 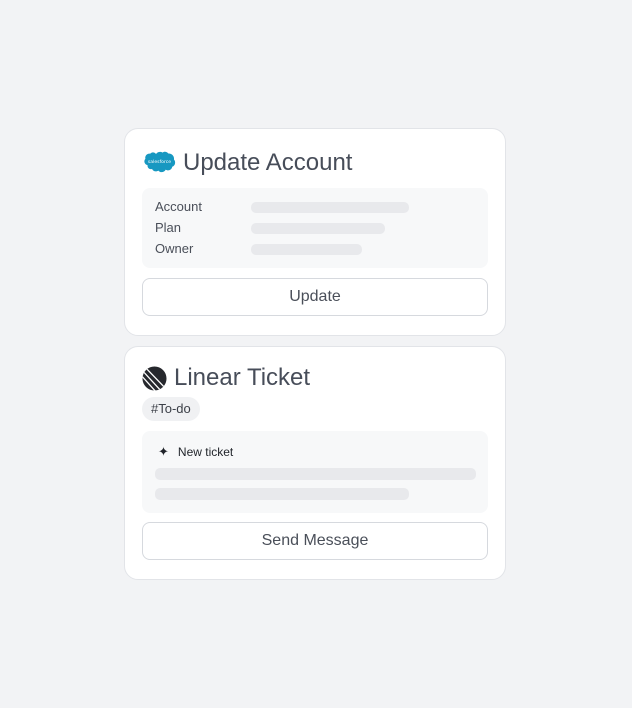 What do you see at coordinates (171, 409) in the screenshot?
I see `status-tag: #To-do` at bounding box center [171, 409].